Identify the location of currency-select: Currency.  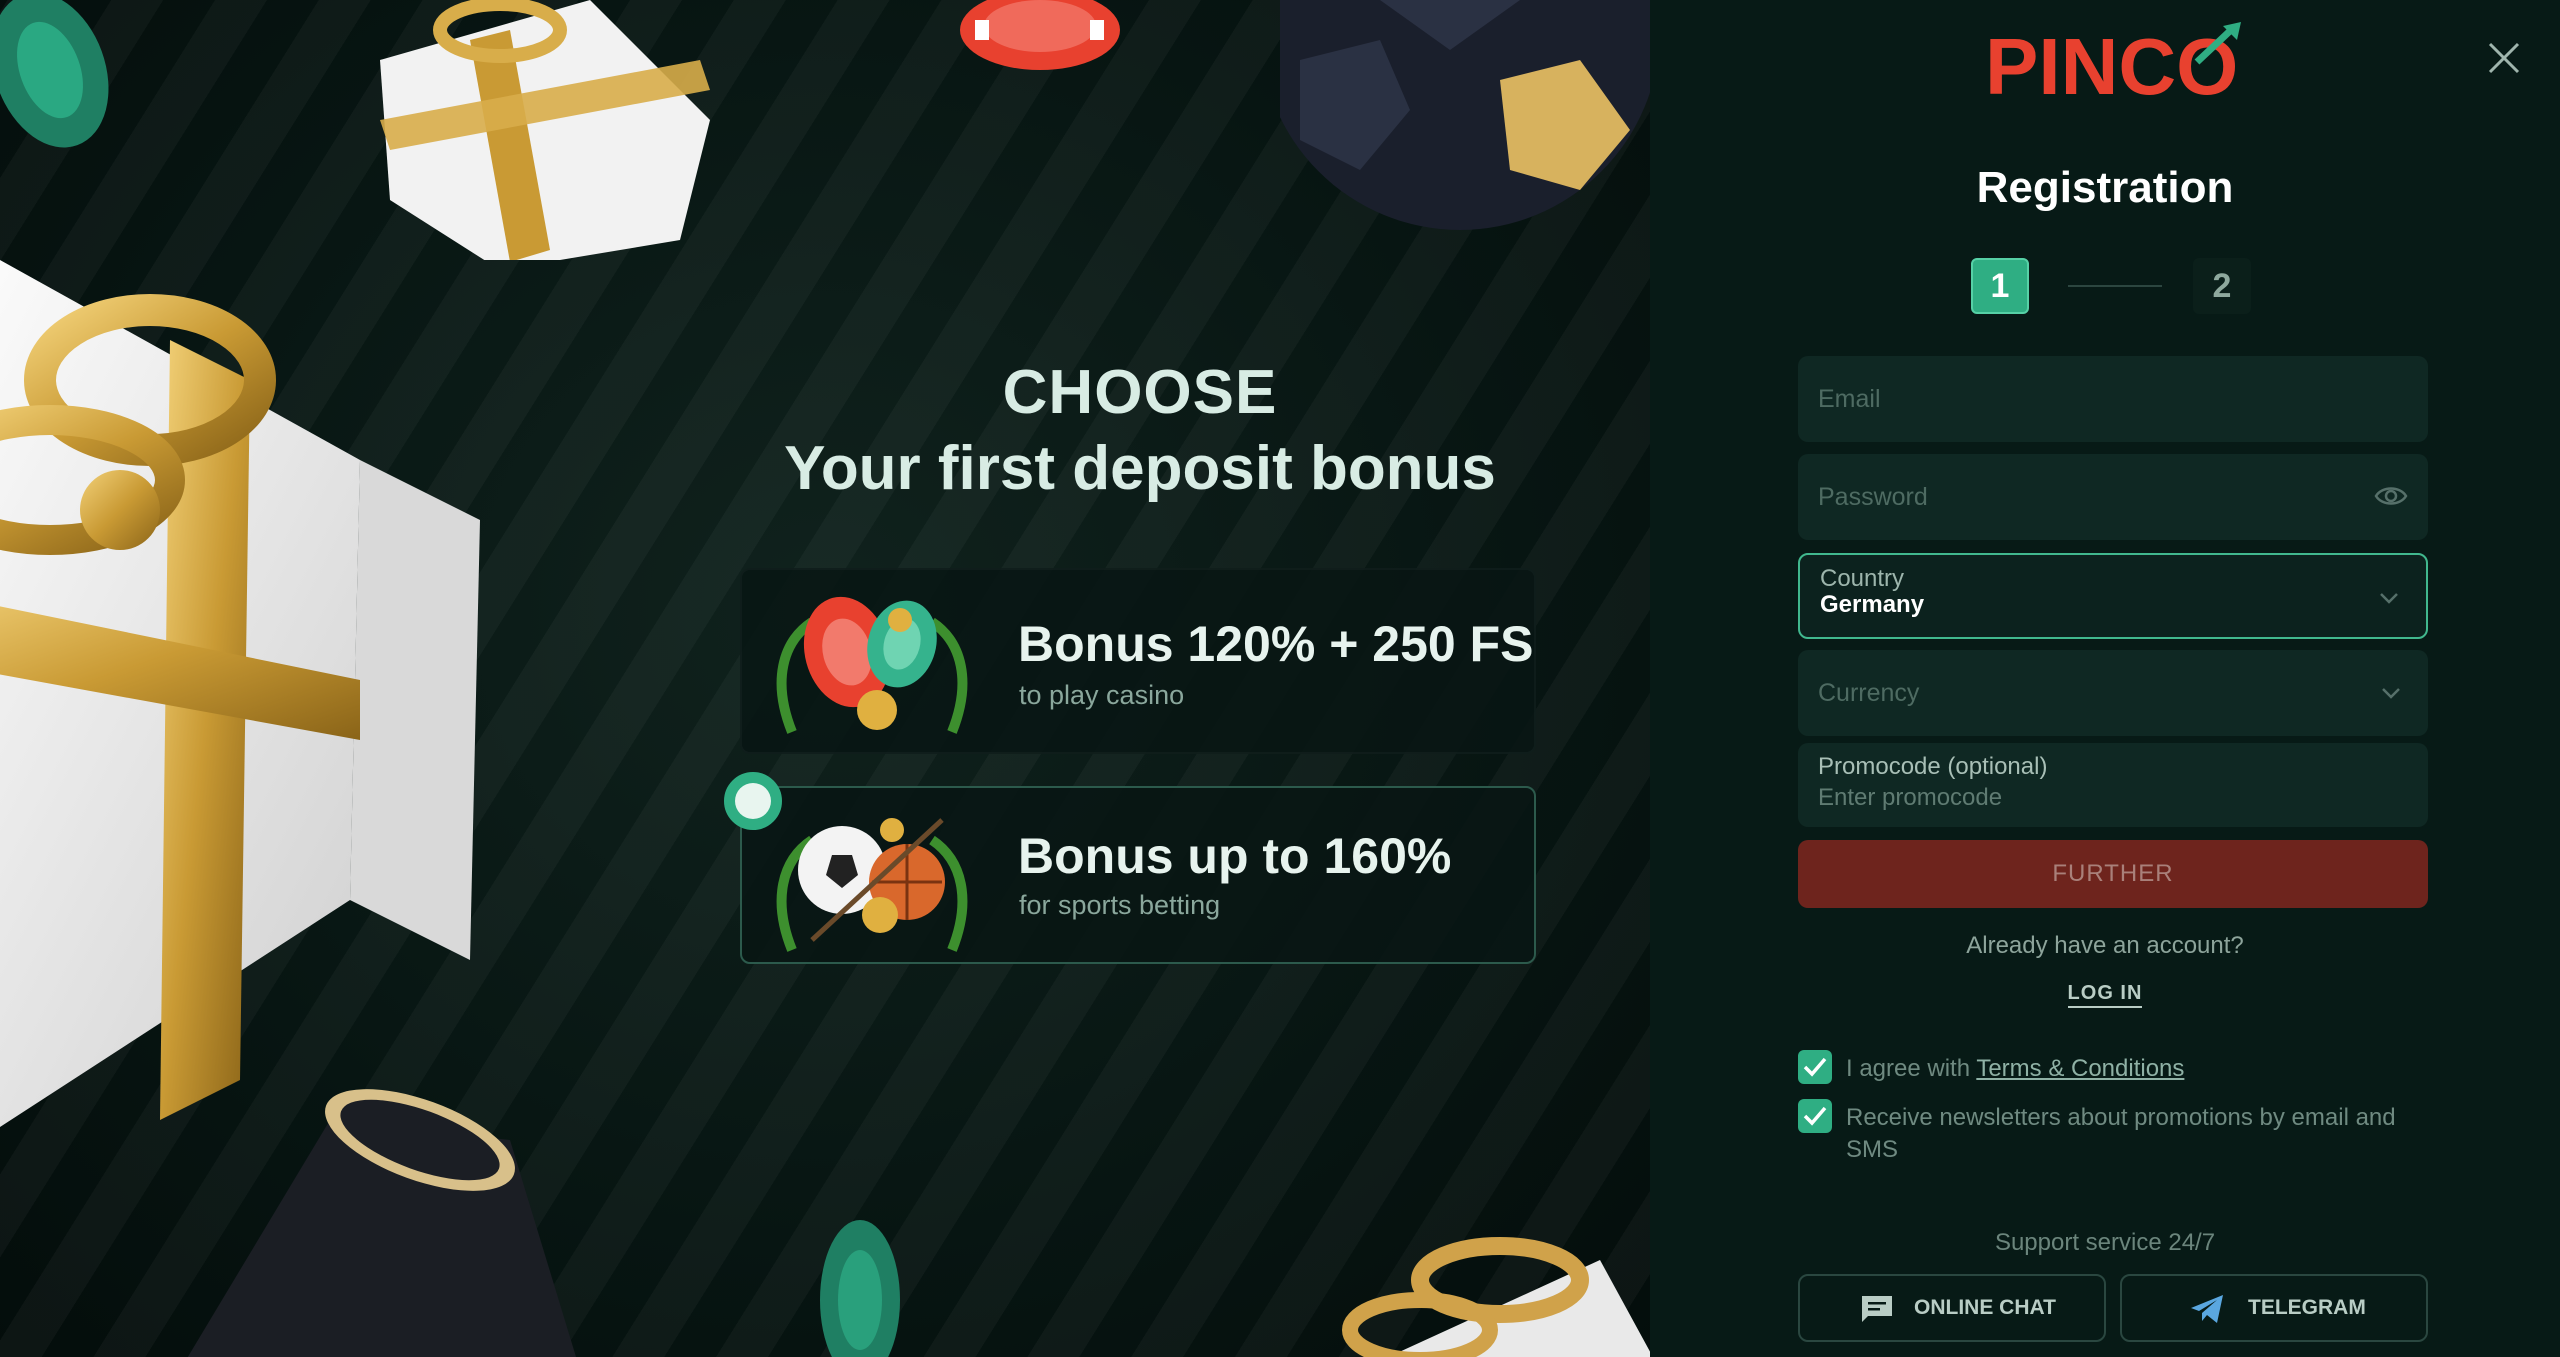
(2113, 693).